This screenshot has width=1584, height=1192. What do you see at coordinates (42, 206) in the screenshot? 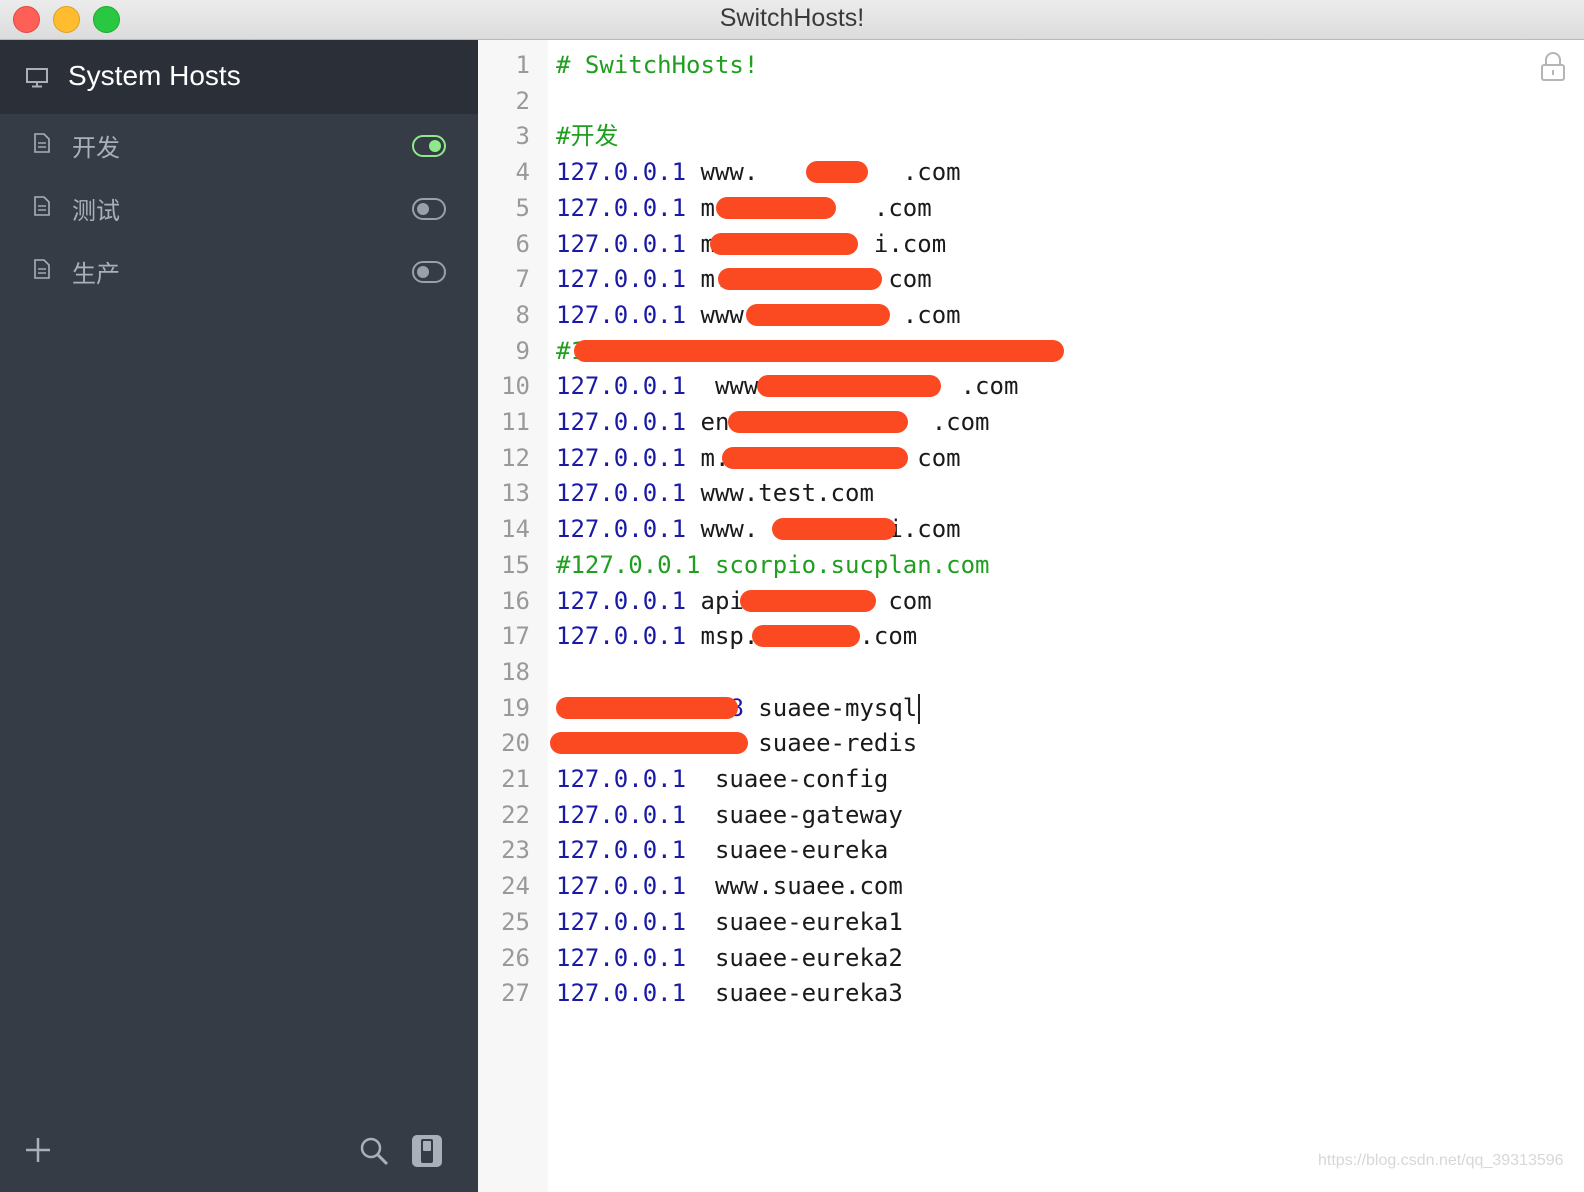
I see `document-icon` at bounding box center [42, 206].